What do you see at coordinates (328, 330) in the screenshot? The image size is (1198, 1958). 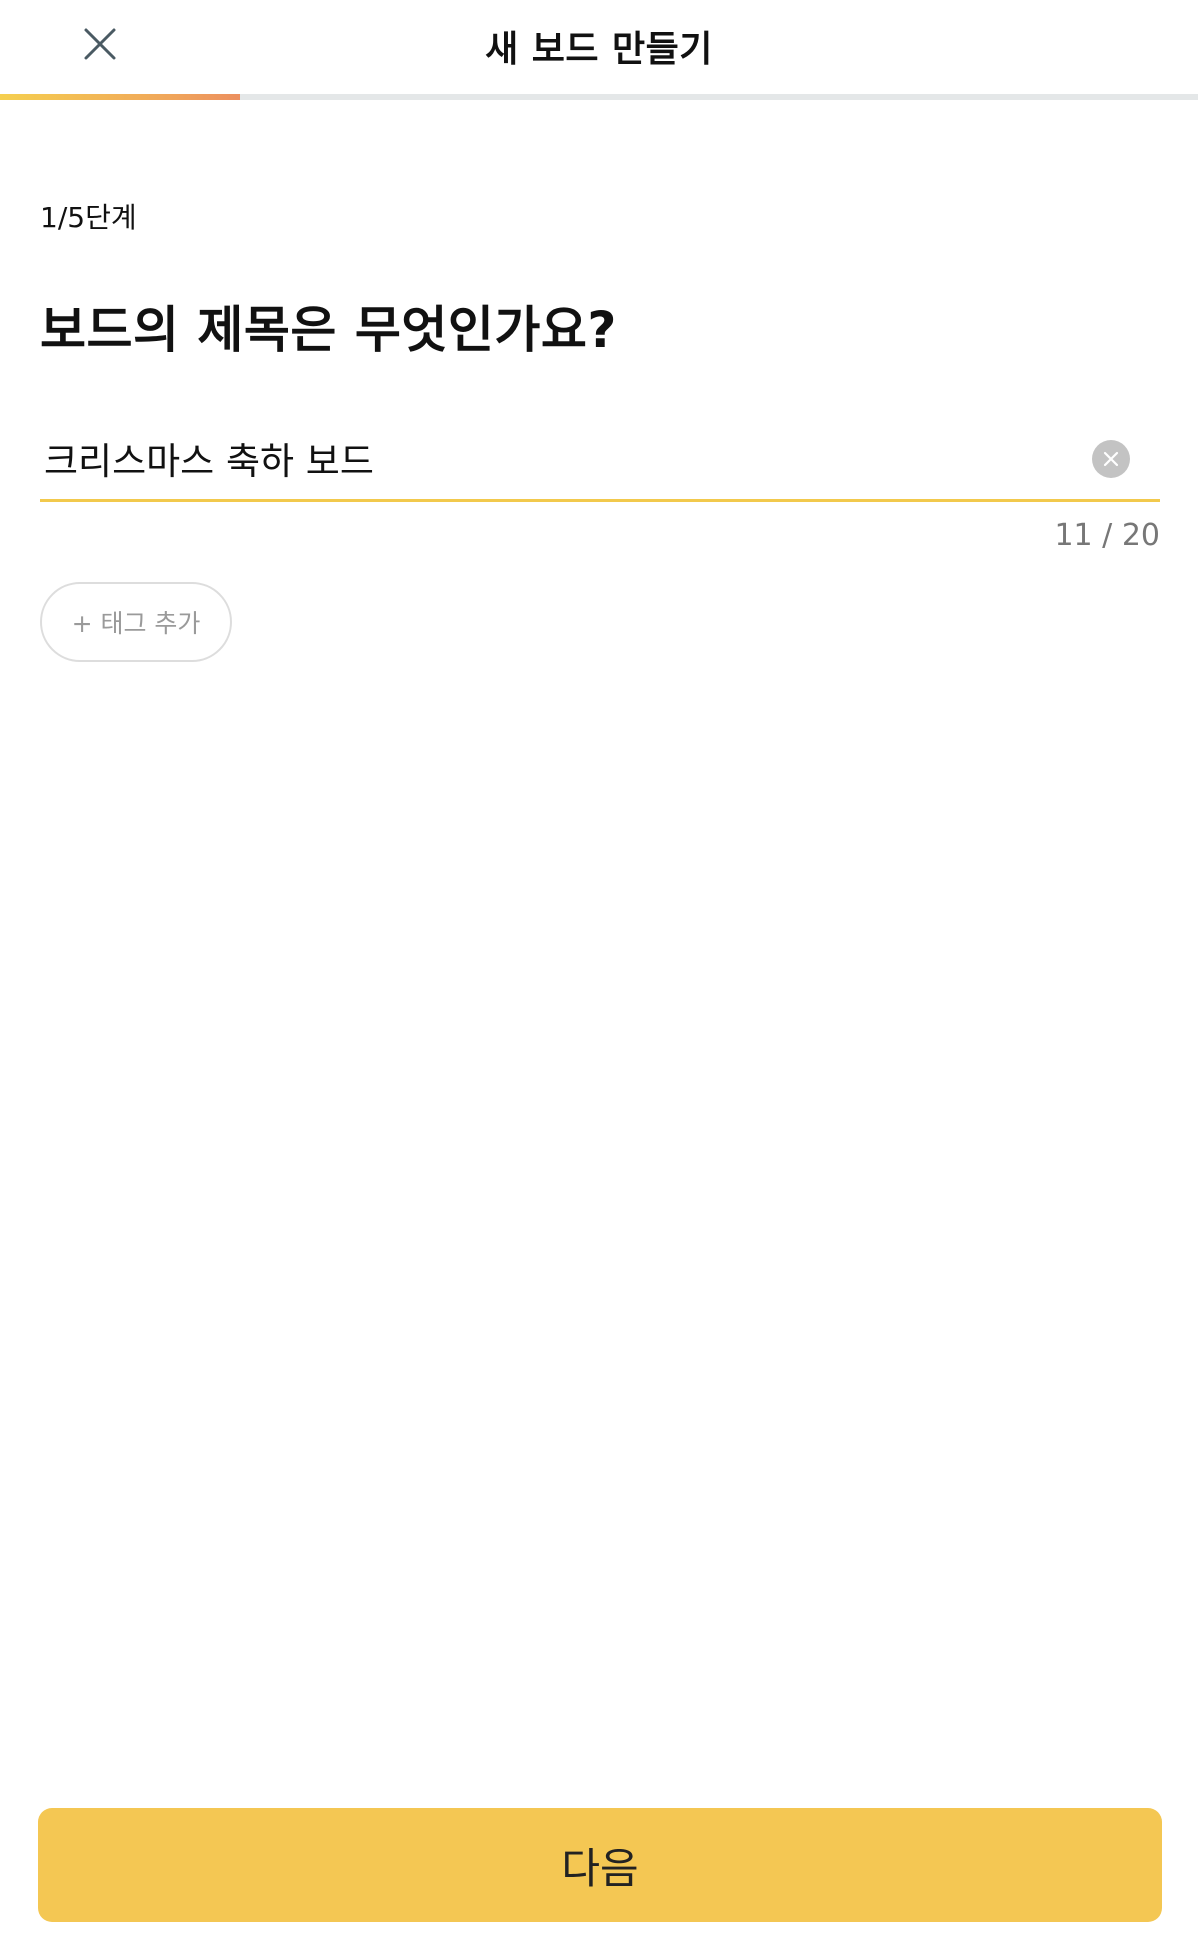 I see `question-heading: 보드의 제목은 무엇인가요?` at bounding box center [328, 330].